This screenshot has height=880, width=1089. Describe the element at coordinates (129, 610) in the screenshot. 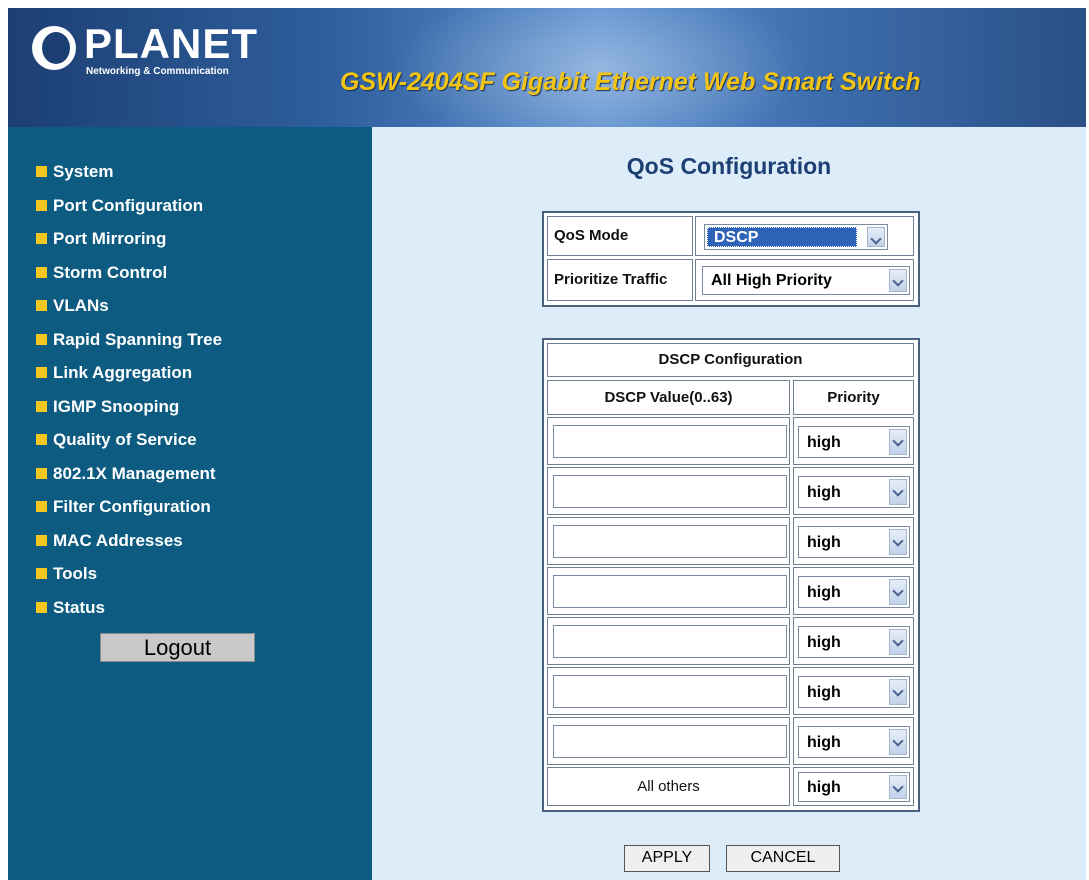

I see `sidebar-item-status: Status` at that location.